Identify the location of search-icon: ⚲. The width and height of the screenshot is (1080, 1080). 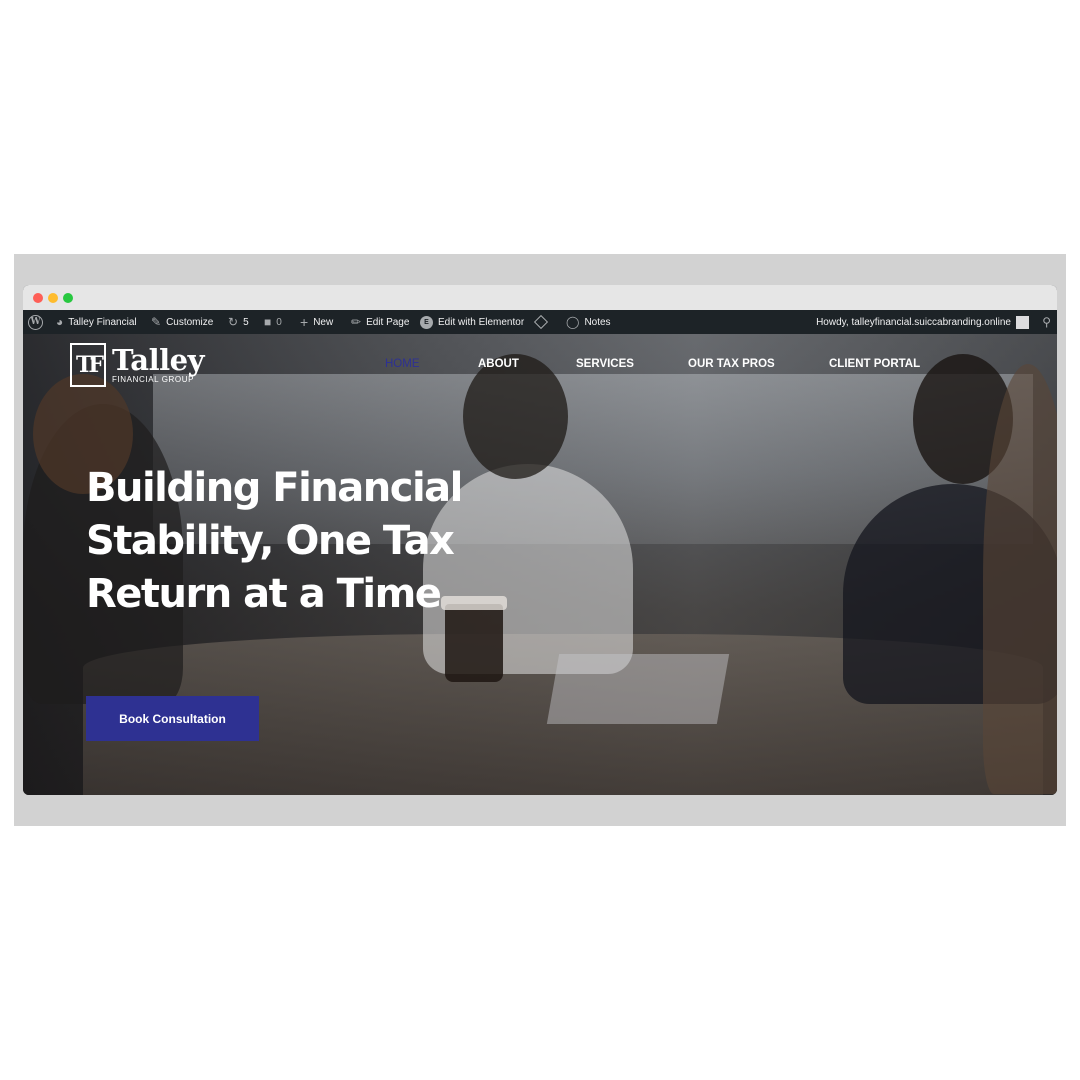
(1046, 322).